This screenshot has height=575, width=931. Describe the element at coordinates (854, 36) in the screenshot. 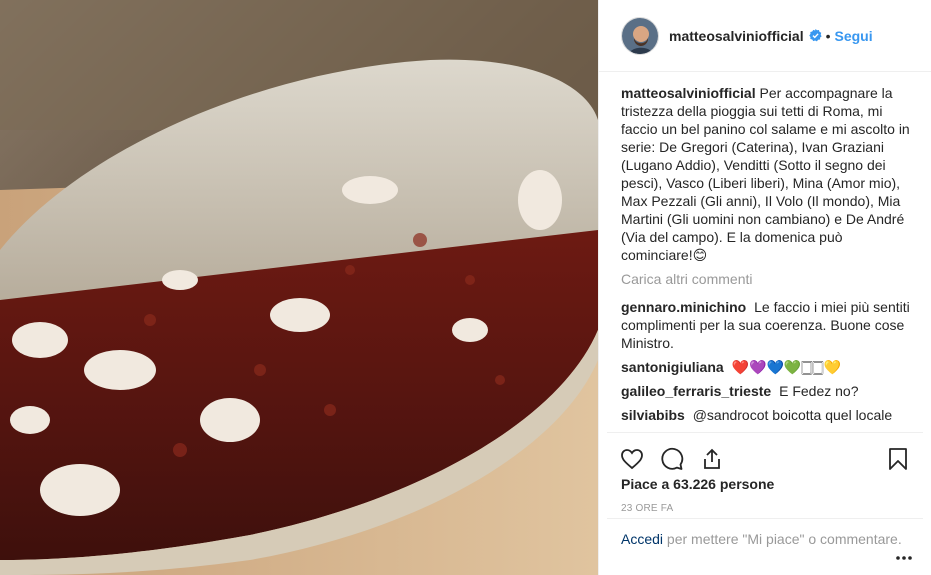

I see `follow-button: Segui` at that location.